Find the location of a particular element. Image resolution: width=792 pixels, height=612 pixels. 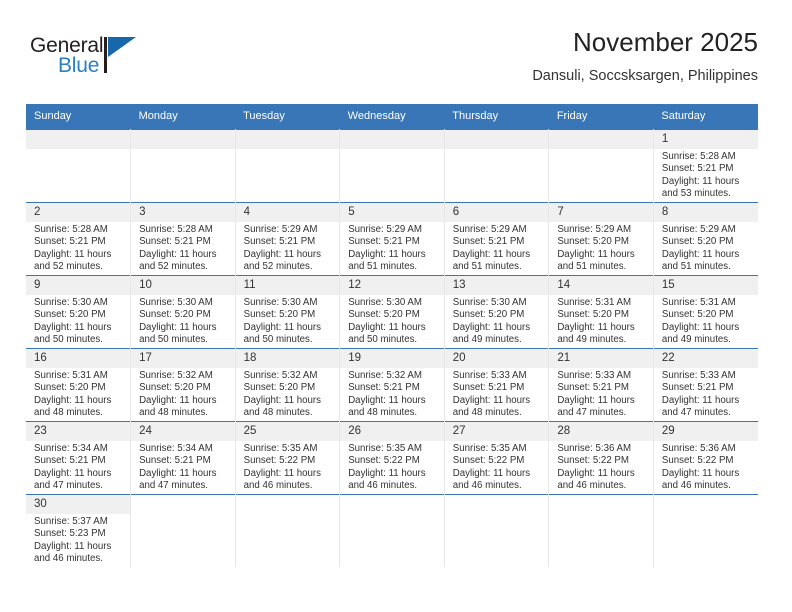

day-number: 19 is located at coordinates (392, 358).